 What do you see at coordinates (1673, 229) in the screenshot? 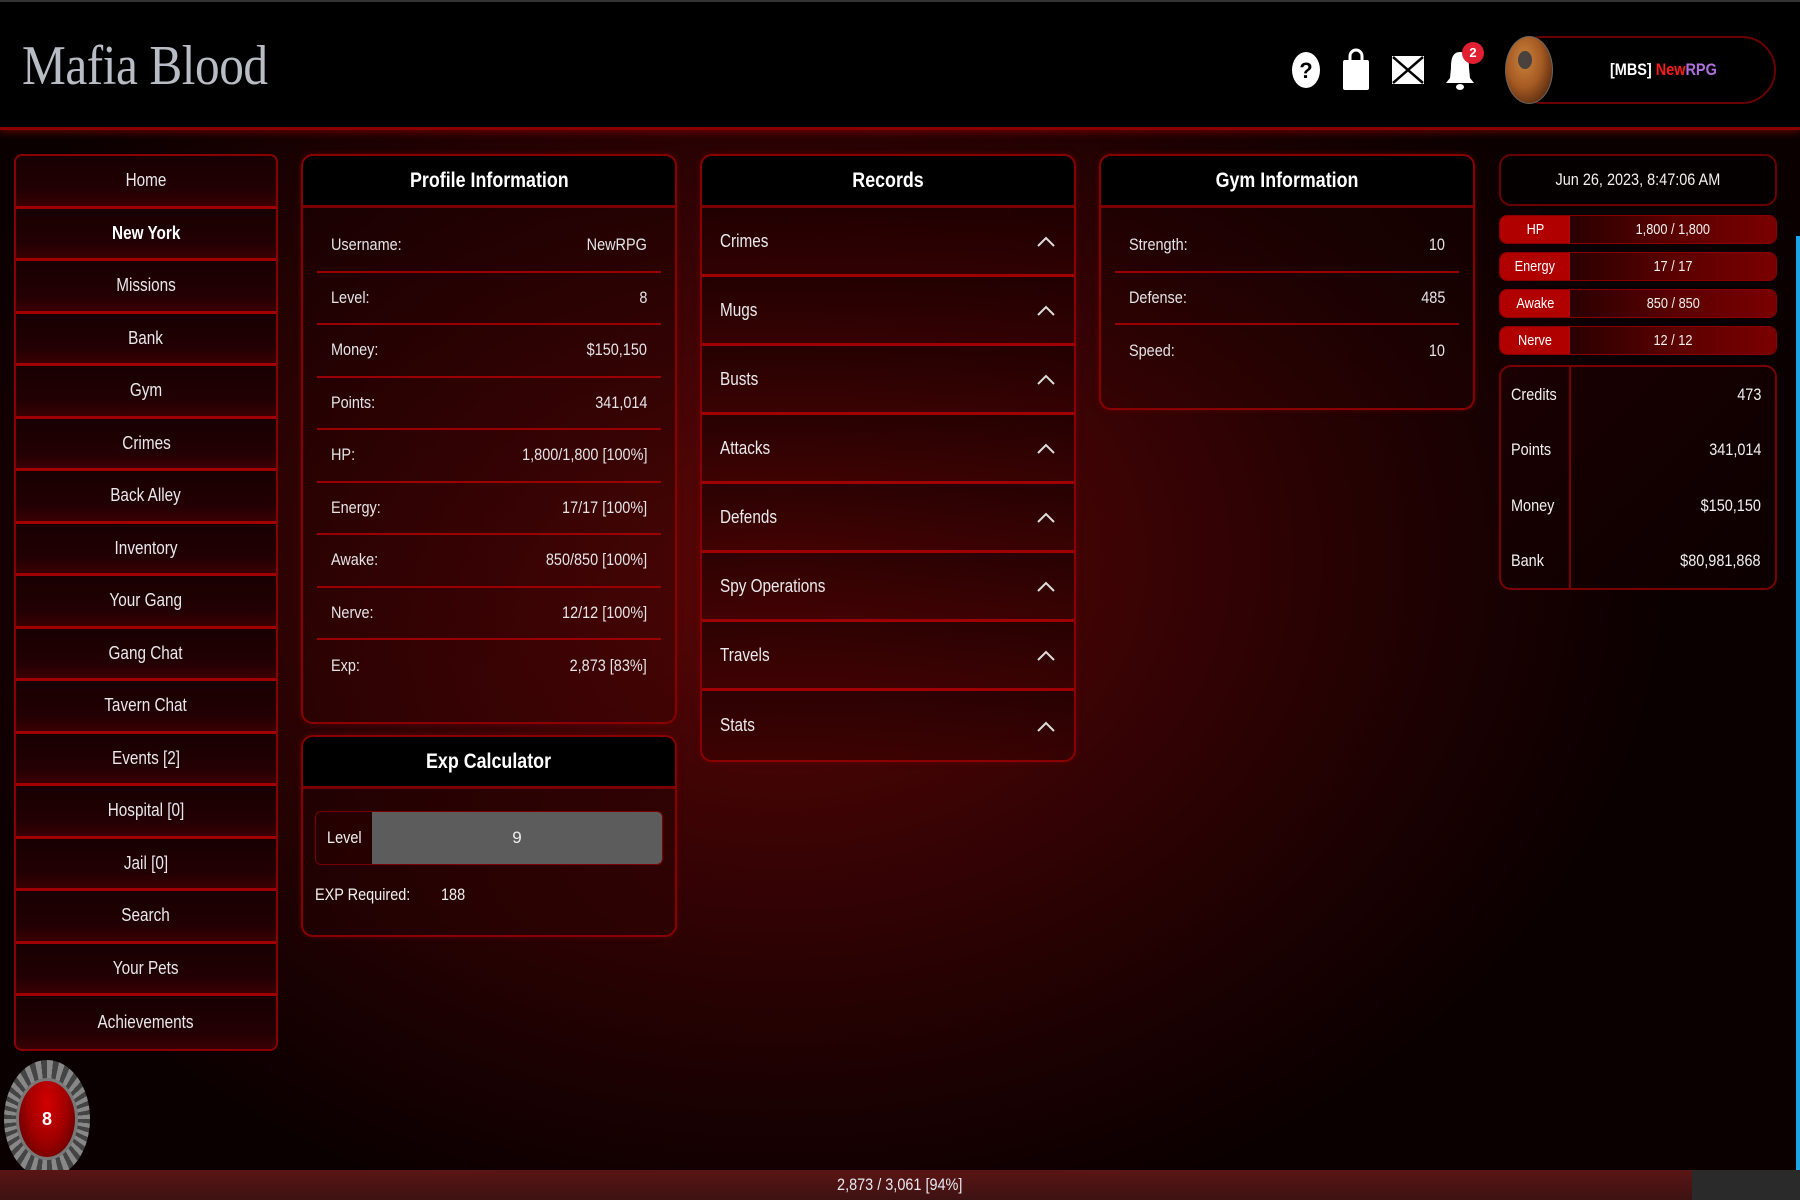
I see `bar-value: 1,800 / 1,800` at bounding box center [1673, 229].